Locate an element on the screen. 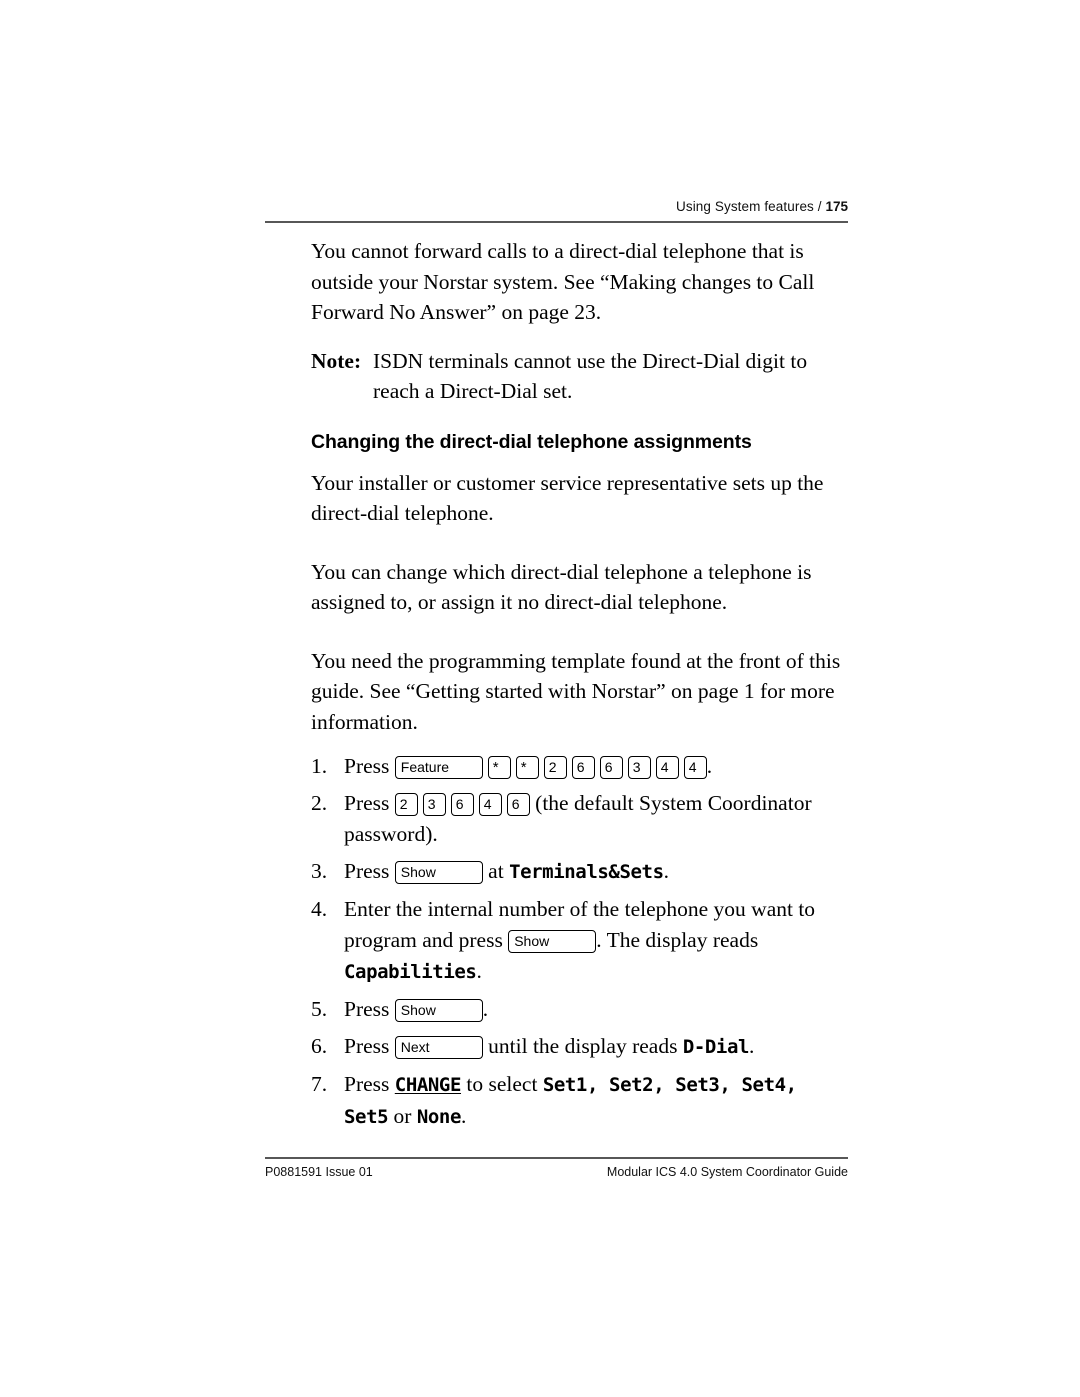  page-number: 175 is located at coordinates (836, 206).